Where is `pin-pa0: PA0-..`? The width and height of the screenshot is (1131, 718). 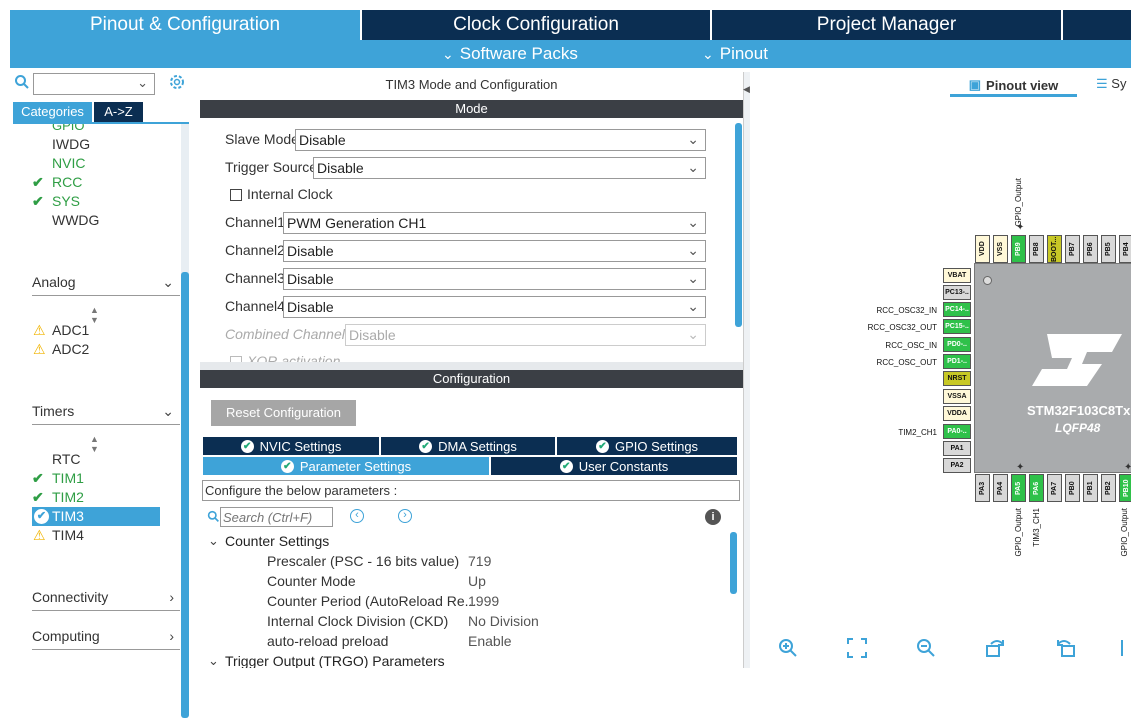 pin-pa0: PA0-.. is located at coordinates (957, 431).